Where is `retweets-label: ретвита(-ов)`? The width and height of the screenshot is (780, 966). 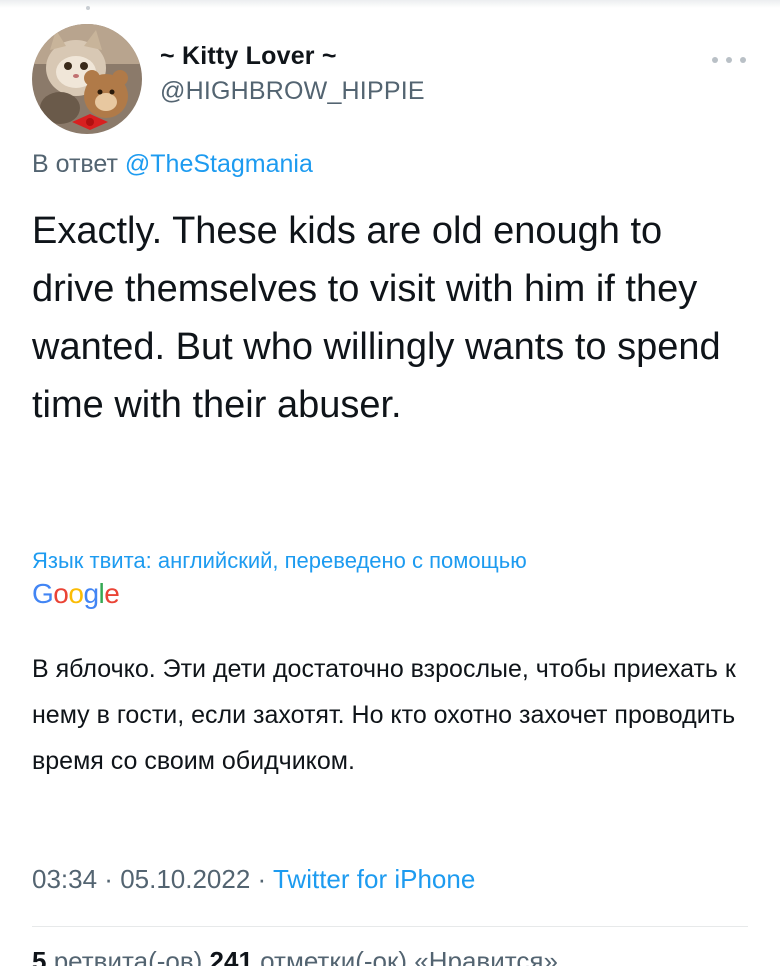
retweets-label: ретвита(-ов) is located at coordinates (127, 956).